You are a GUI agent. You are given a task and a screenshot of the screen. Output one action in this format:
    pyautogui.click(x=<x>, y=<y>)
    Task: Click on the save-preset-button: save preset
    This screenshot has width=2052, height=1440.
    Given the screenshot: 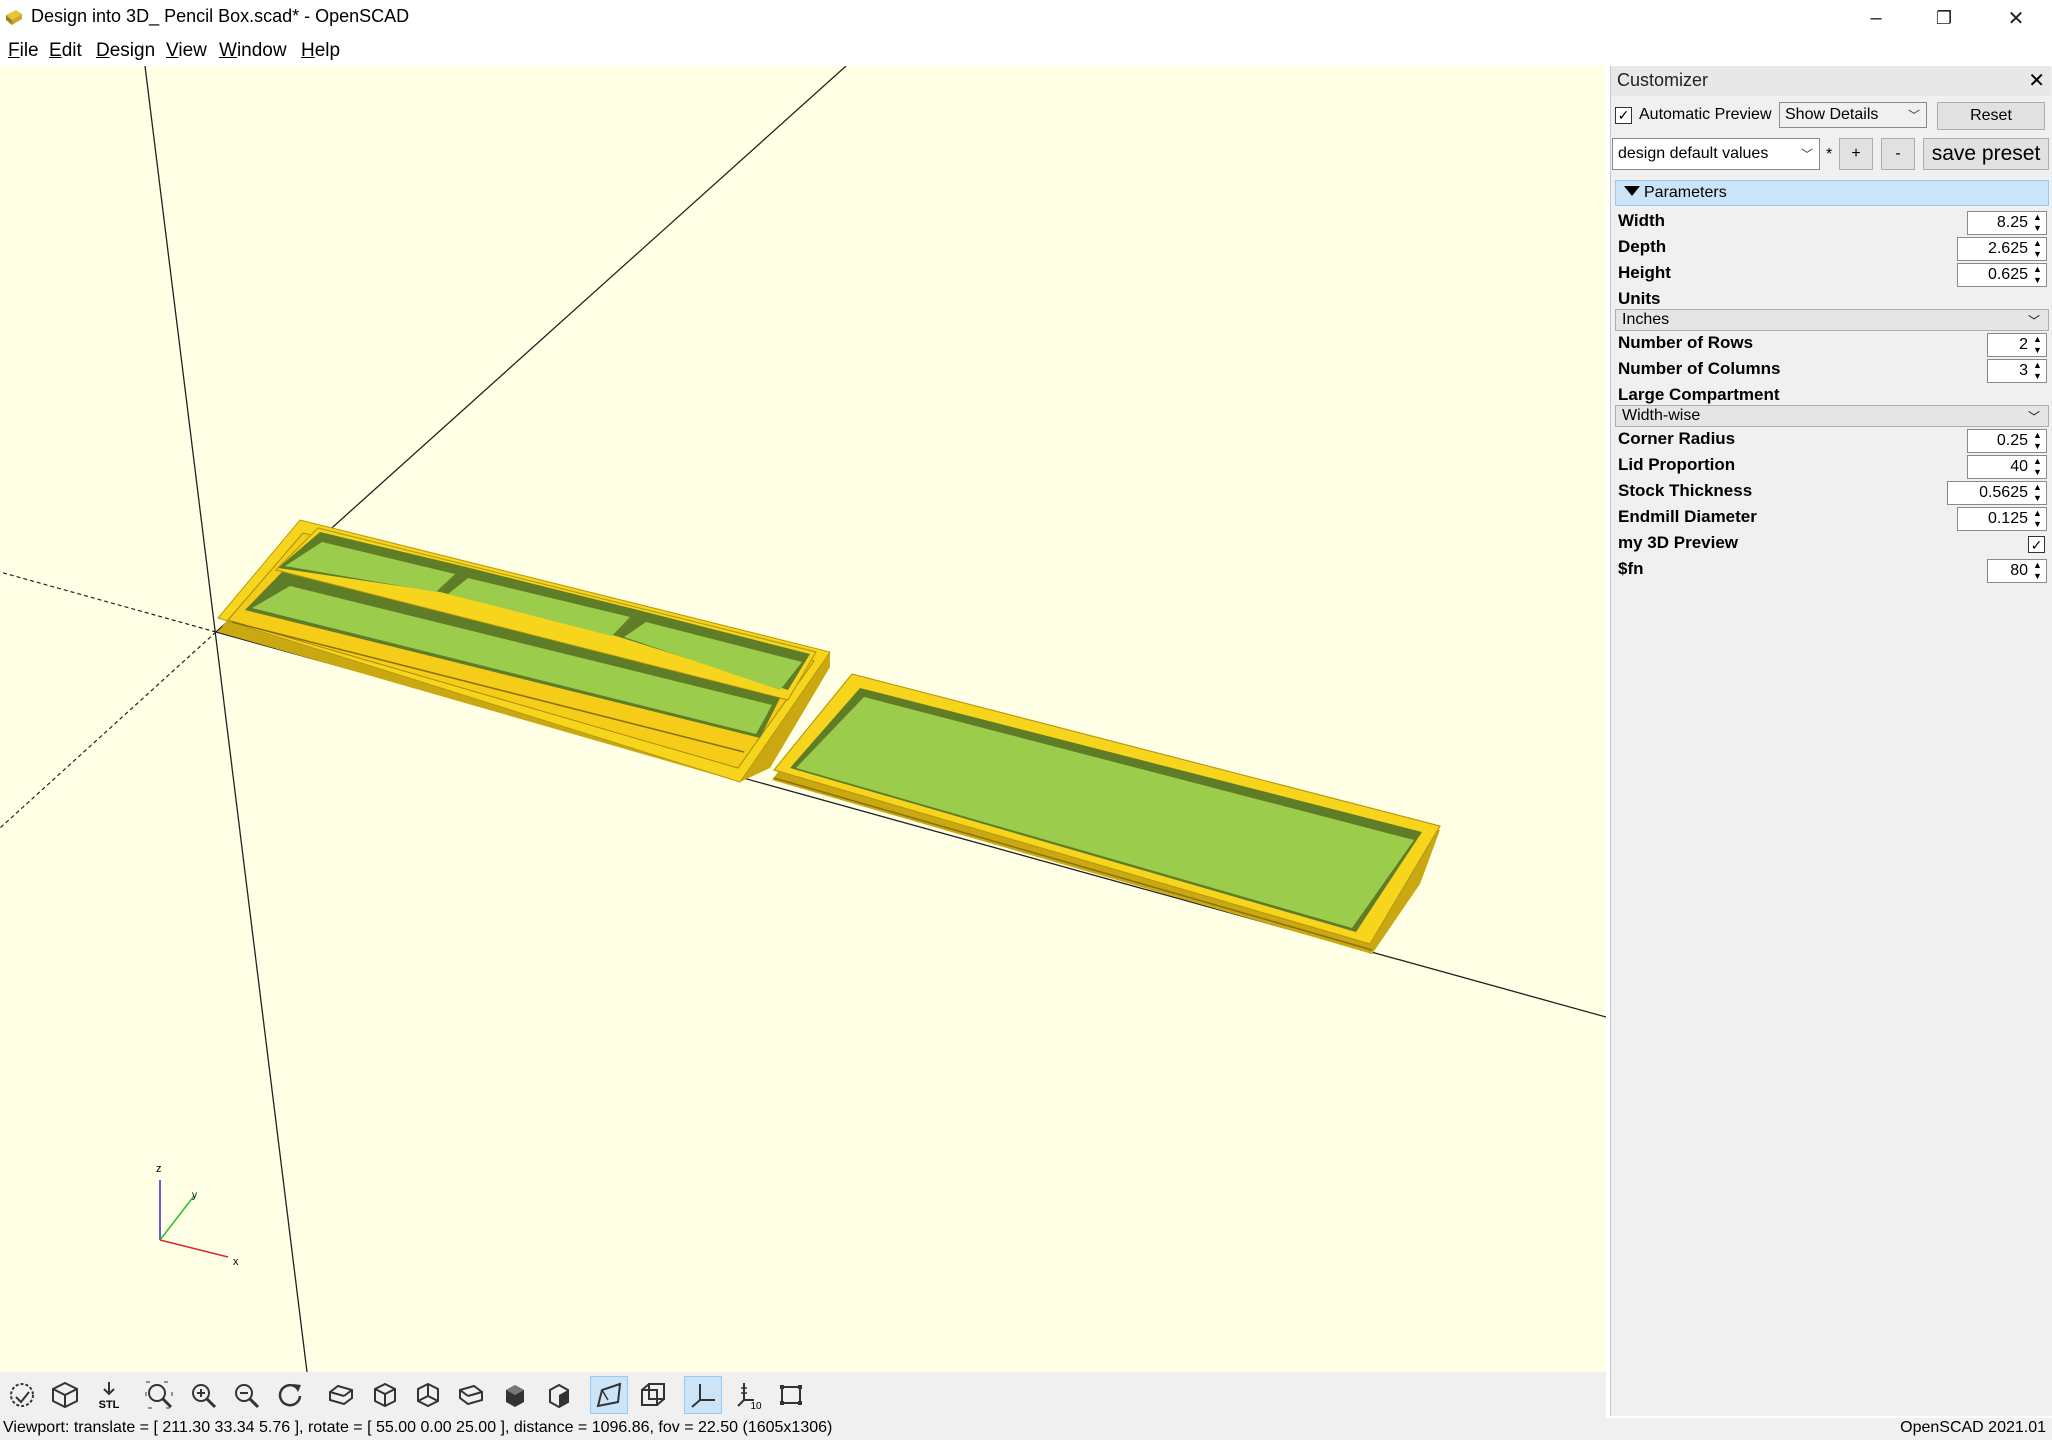 What is the action you would take?
    pyautogui.click(x=1986, y=154)
    